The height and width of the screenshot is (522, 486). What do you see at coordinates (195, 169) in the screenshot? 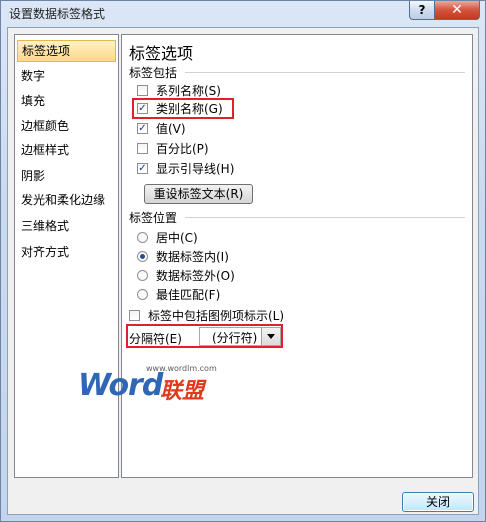
I see `option-label: 显示引导线(H)` at bounding box center [195, 169].